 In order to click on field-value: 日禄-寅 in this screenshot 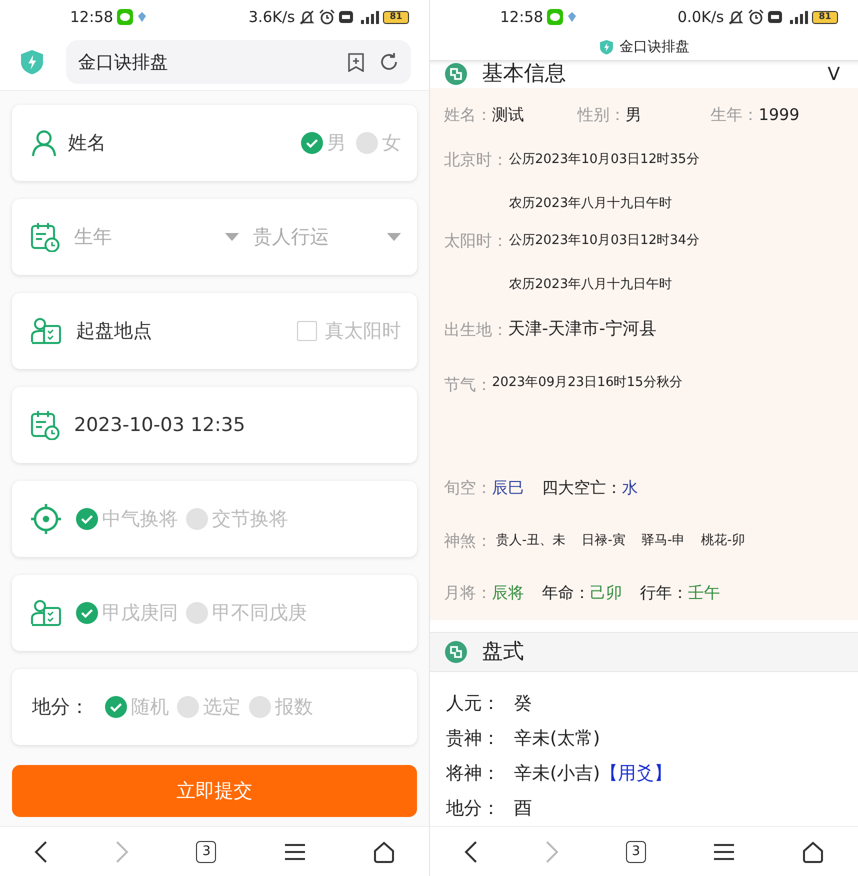, I will do `click(604, 541)`.